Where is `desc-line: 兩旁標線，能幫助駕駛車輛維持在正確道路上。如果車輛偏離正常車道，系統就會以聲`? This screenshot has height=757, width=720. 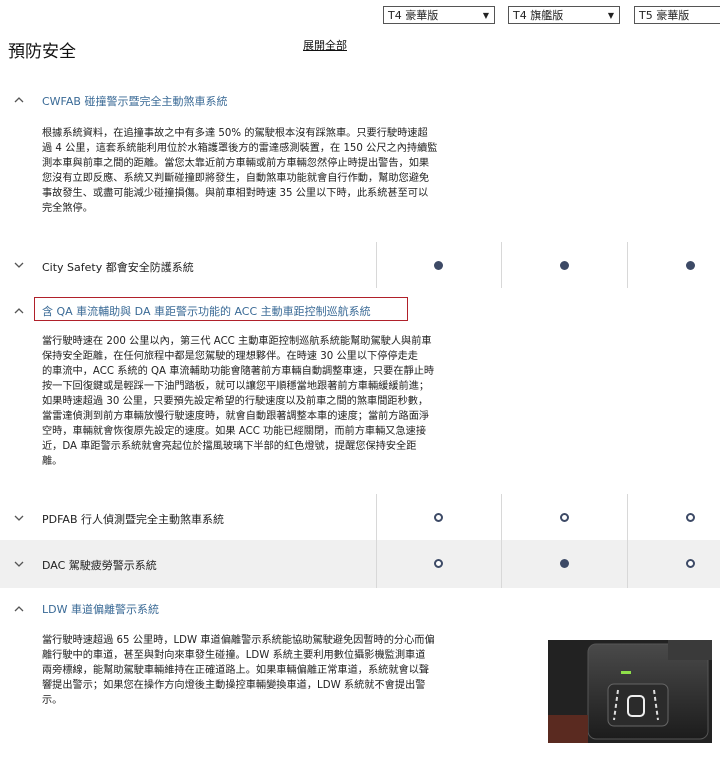
desc-line: 兩旁標線，能幫助駕駛車輛維持在正確道路上。如果車輛偏離正常車道，系統就會以聲 is located at coordinates (236, 670).